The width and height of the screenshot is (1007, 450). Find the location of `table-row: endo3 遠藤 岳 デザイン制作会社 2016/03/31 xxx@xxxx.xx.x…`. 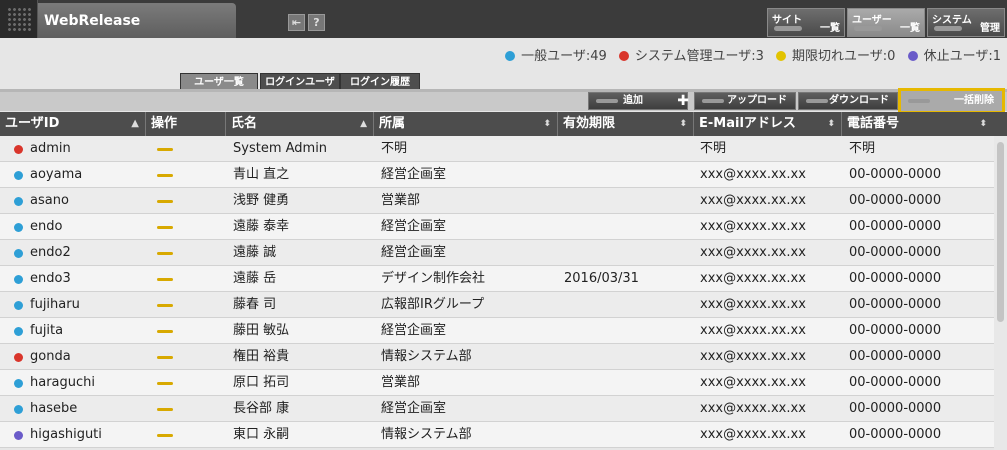

table-row: endo3 遠藤 岳 デザイン制作会社 2016/03/31 xxx@xxxx.xx.x… is located at coordinates (497, 279).